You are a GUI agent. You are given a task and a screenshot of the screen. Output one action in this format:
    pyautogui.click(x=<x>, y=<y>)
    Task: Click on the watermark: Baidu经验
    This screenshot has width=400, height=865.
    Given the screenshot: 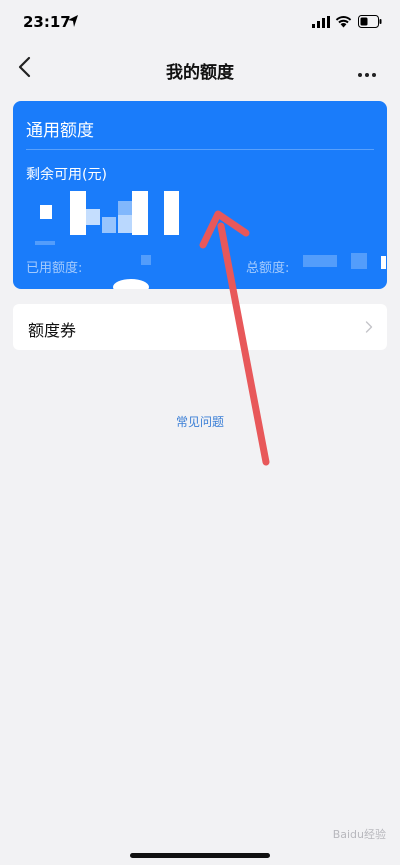 What is the action you would take?
    pyautogui.click(x=359, y=834)
    